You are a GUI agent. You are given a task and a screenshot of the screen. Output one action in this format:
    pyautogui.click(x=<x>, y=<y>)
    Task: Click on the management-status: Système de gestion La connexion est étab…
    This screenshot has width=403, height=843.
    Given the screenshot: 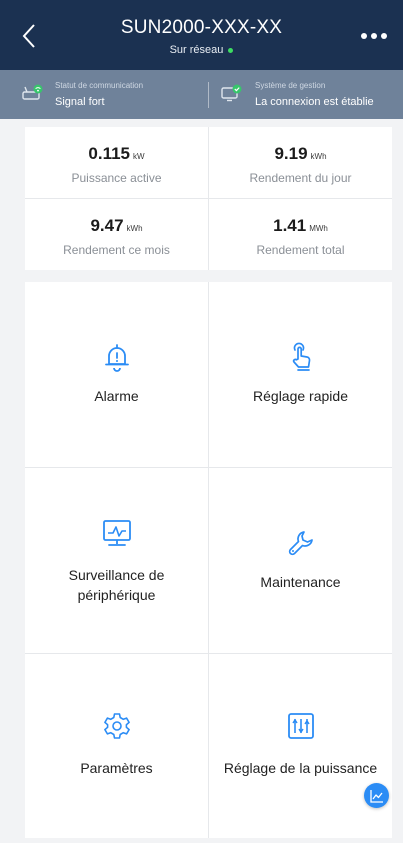 What is the action you would take?
    pyautogui.click(x=306, y=94)
    